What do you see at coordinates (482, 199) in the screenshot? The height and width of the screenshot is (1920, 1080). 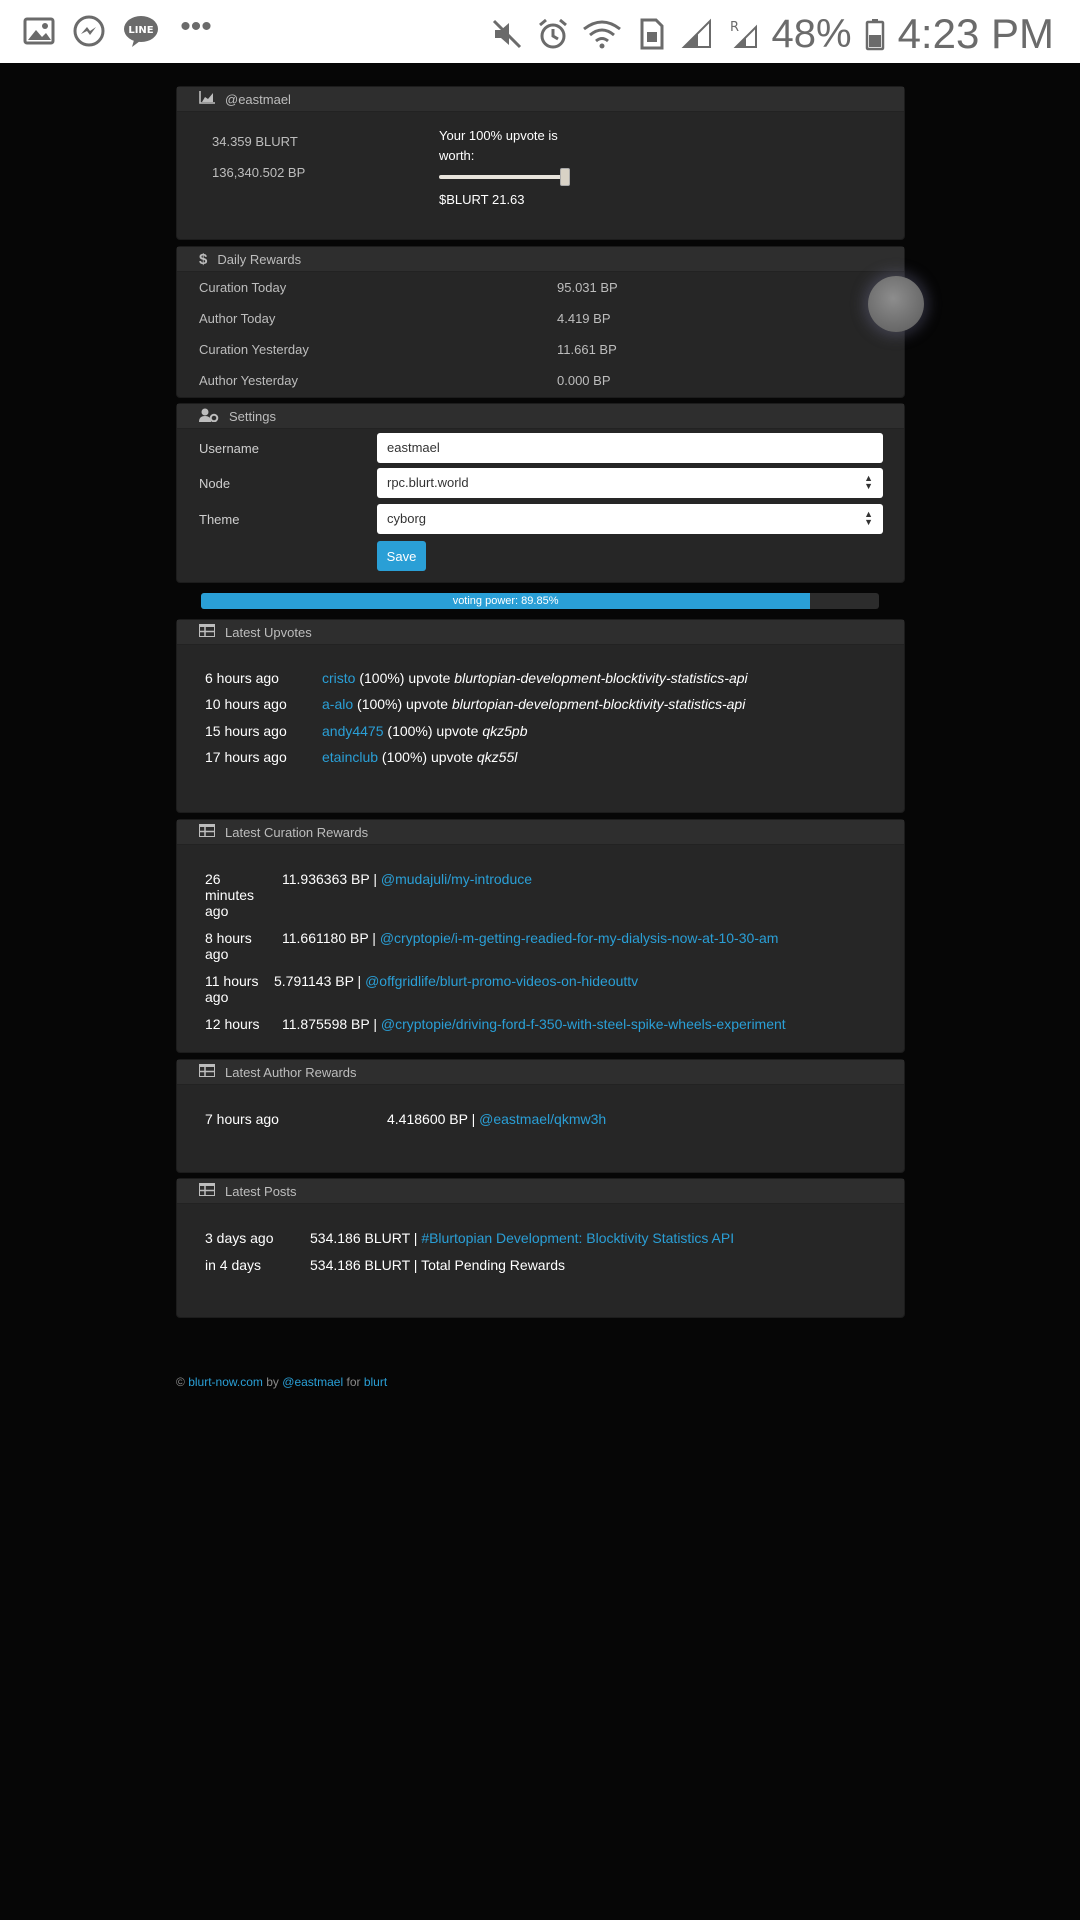 I see `upvote-worth-value: $BLURT 21.63` at bounding box center [482, 199].